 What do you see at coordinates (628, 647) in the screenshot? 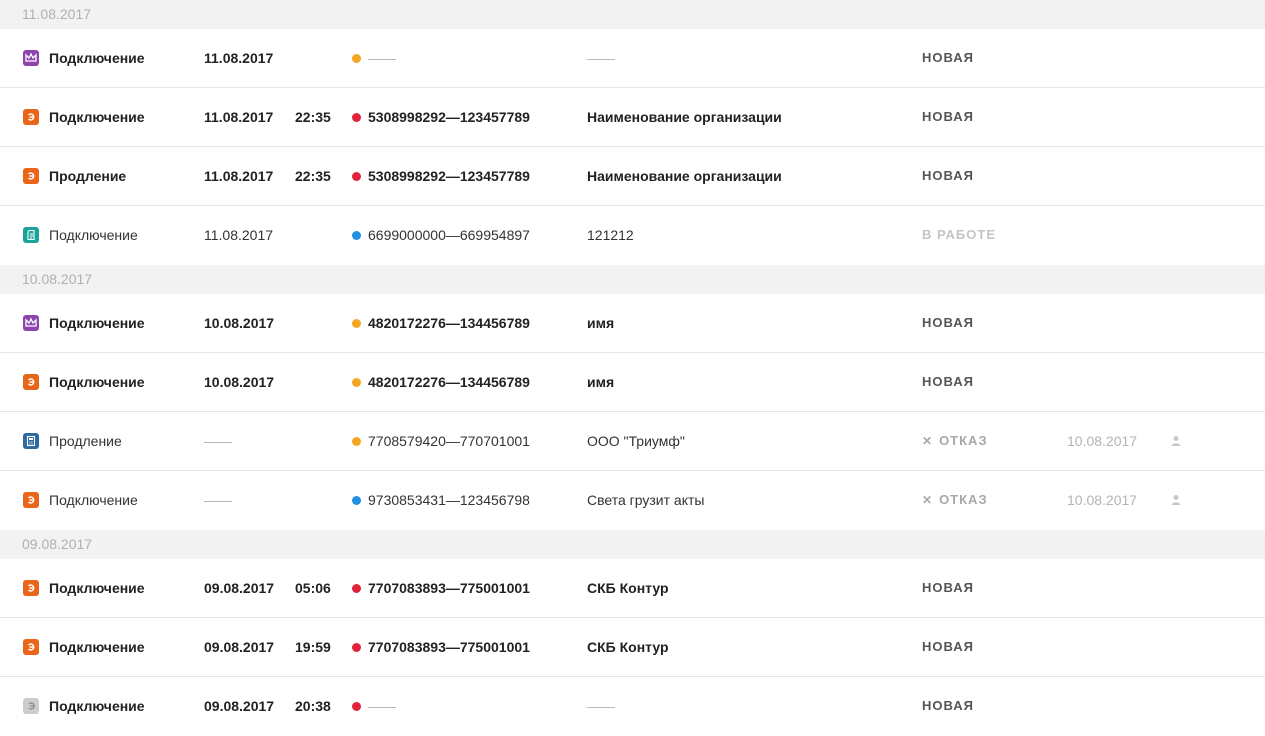
I see `row-organization: СКБ Контур` at bounding box center [628, 647].